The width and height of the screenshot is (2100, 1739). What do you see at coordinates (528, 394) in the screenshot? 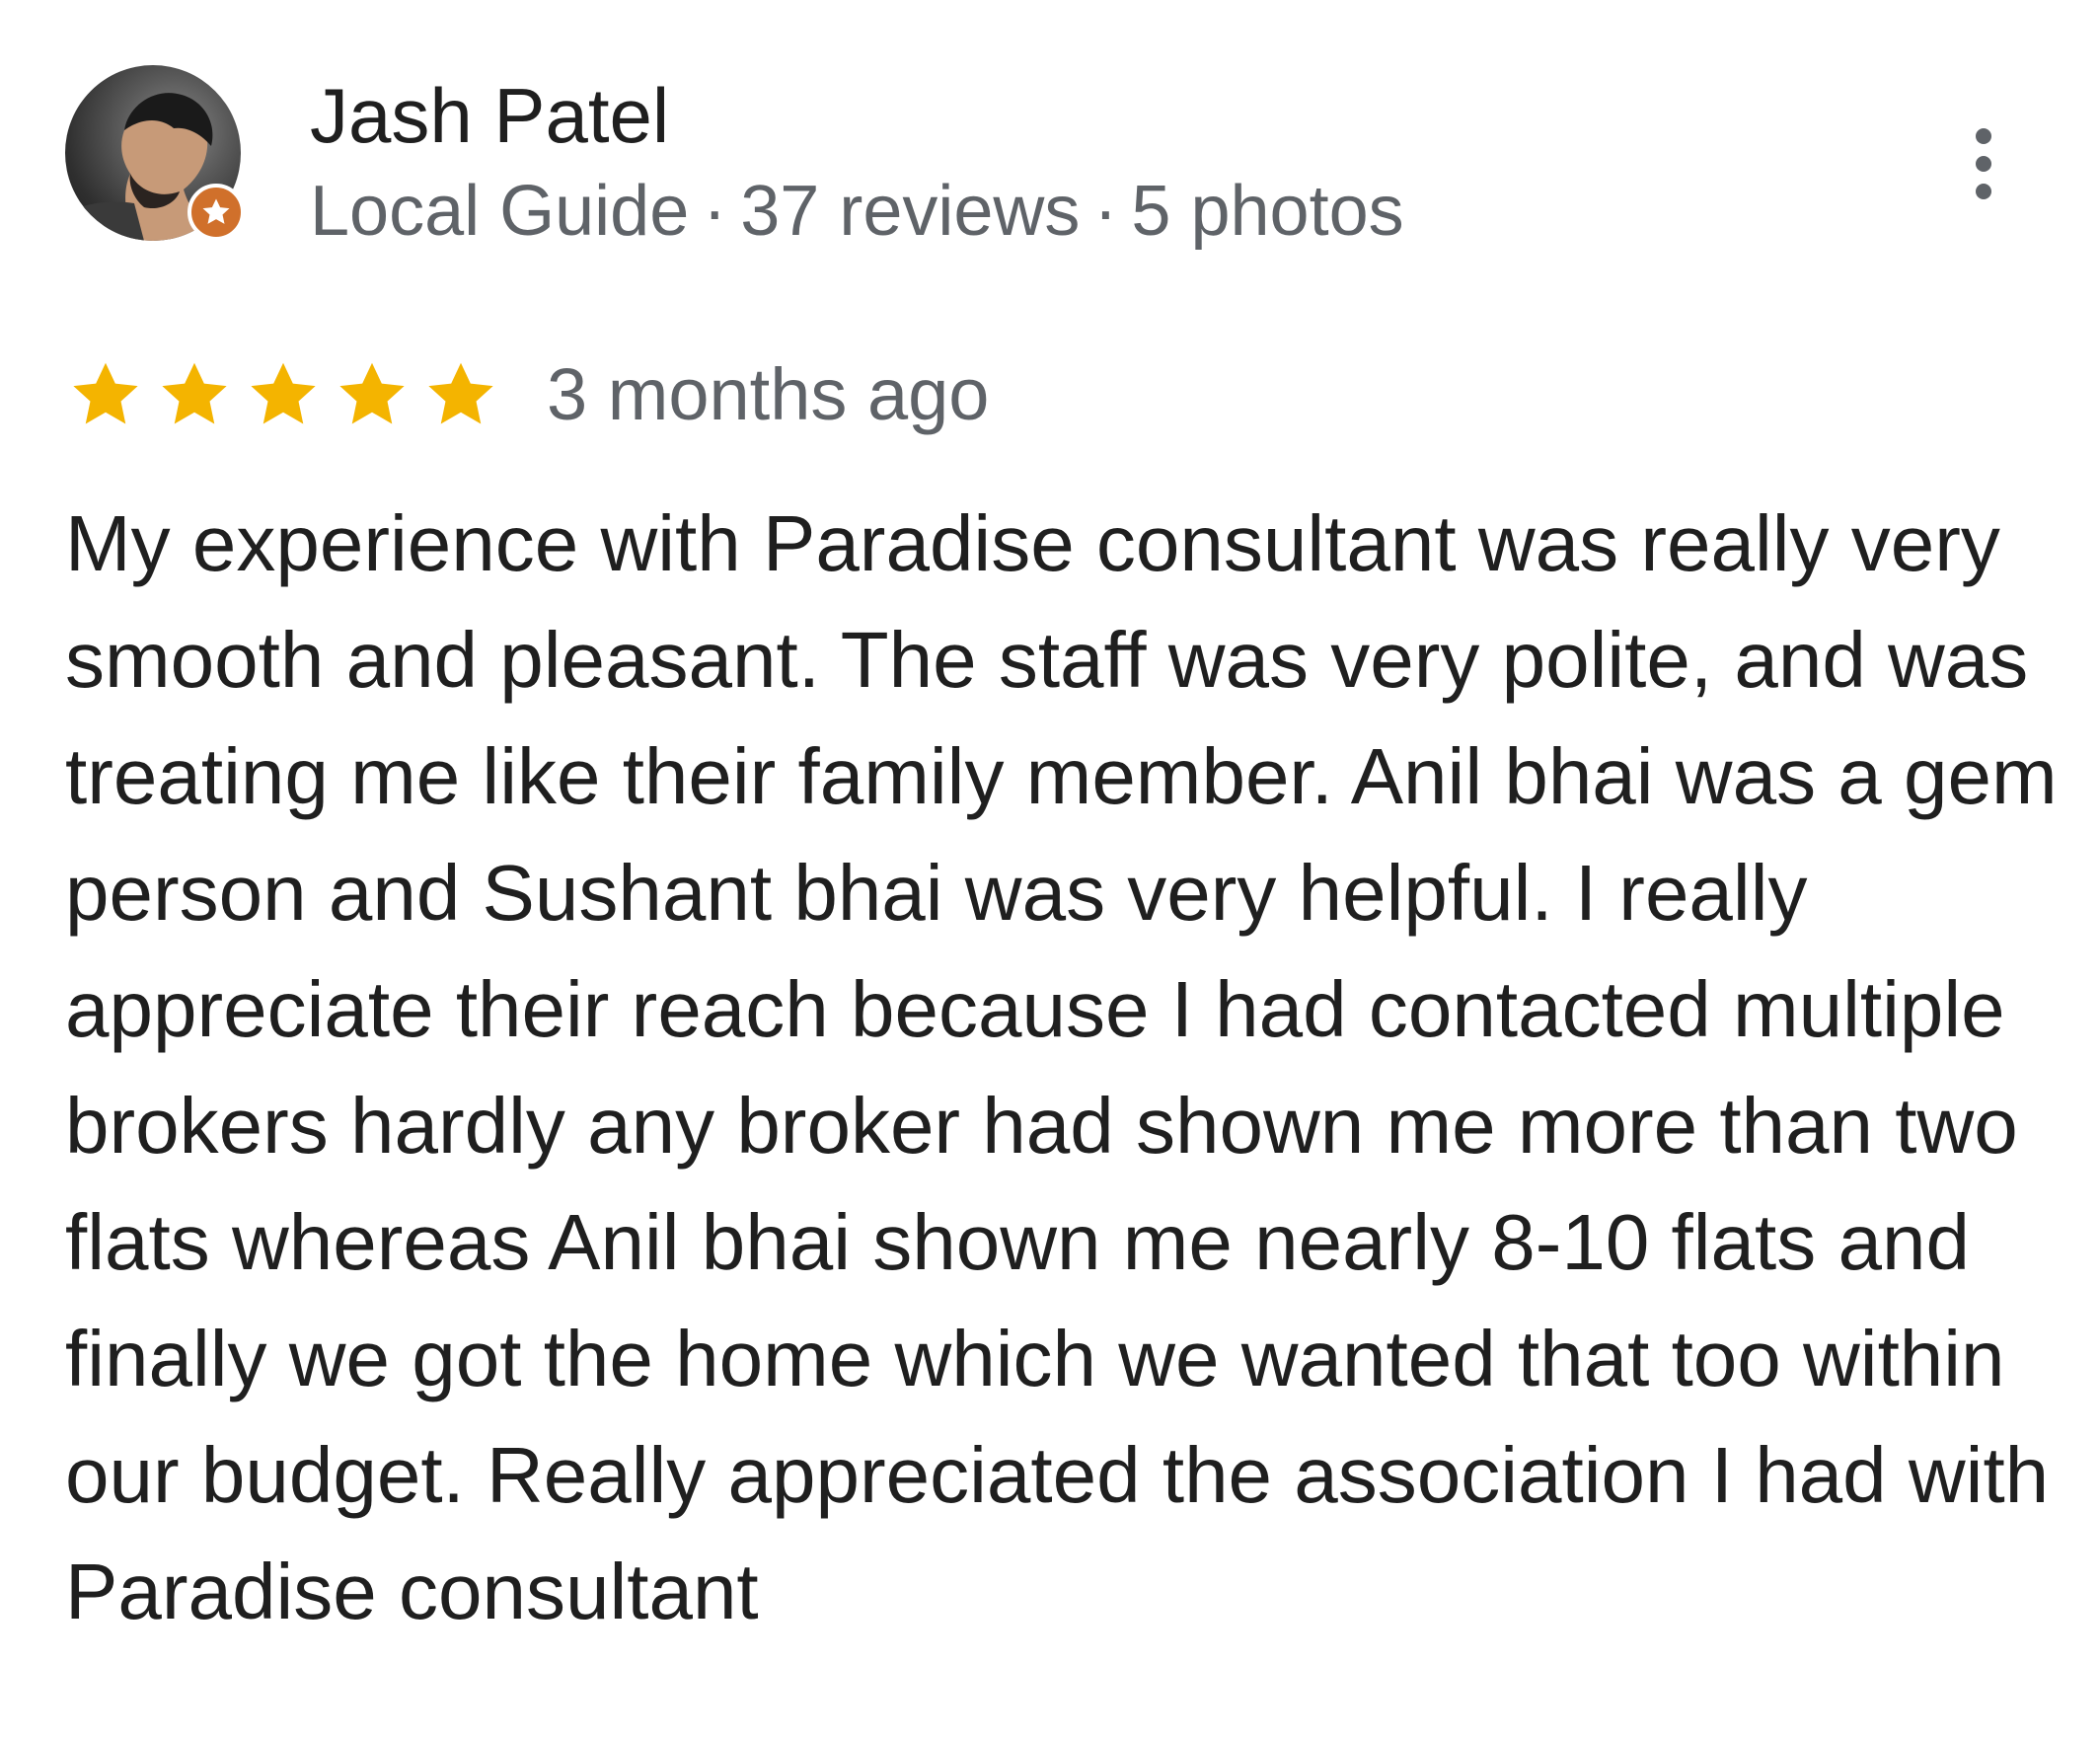
I see `rating-row: 3 months ago` at bounding box center [528, 394].